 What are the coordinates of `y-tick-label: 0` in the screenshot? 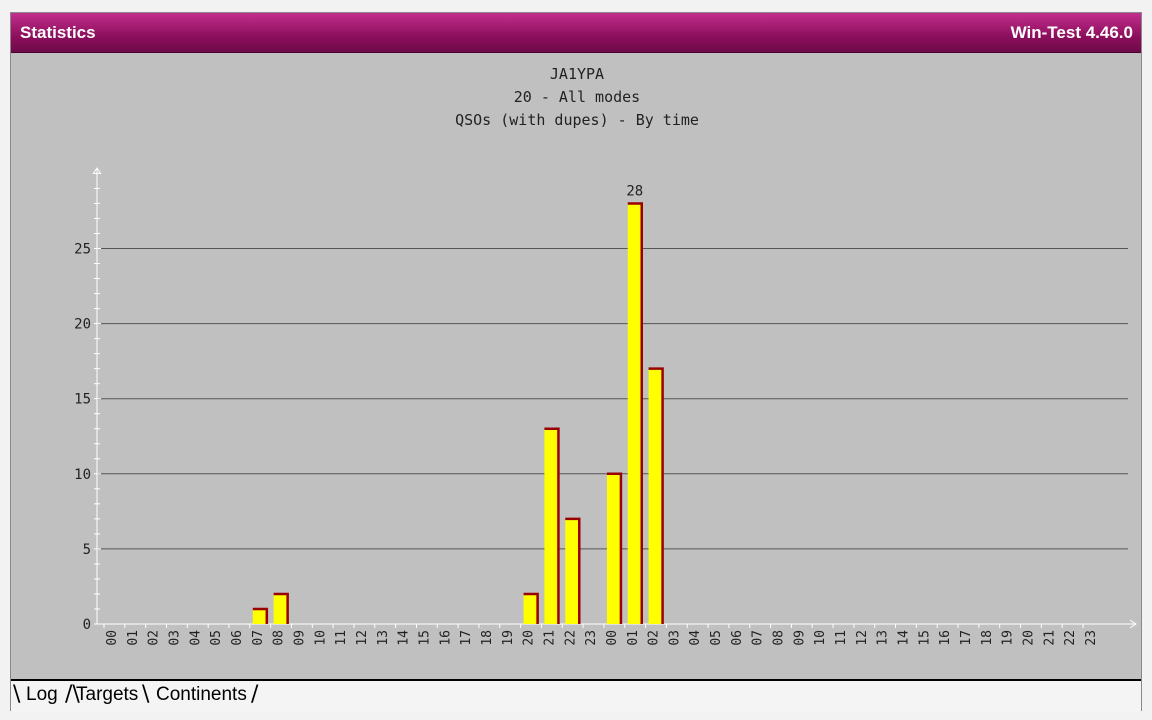 It's located at (87, 625).